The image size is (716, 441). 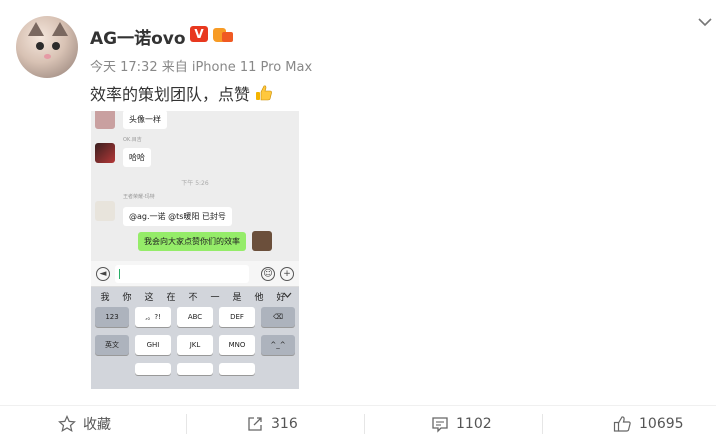 What do you see at coordinates (195, 345) in the screenshot?
I see `key-jkl: JKL` at bounding box center [195, 345].